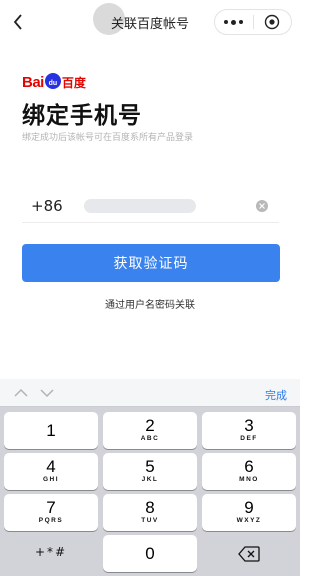 The image size is (320, 576). I want to click on key-letters: MNO, so click(249, 479).